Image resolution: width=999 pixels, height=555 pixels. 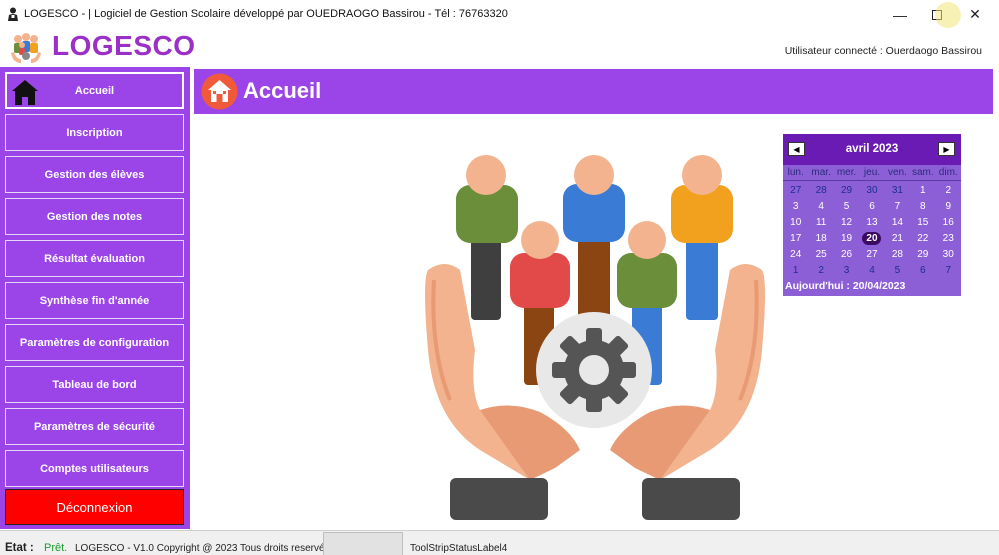 What do you see at coordinates (975, 14) in the screenshot?
I see `close-button: ✕` at bounding box center [975, 14].